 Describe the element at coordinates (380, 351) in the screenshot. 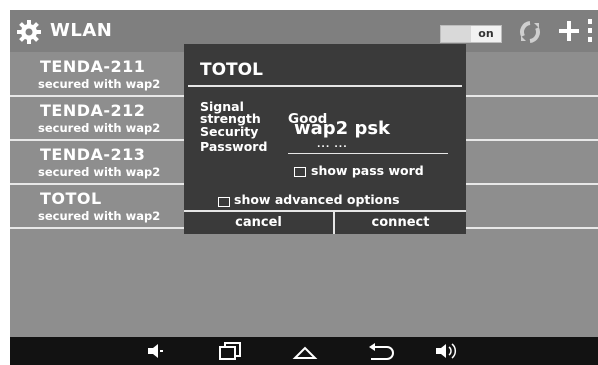

I see `back-icon` at that location.